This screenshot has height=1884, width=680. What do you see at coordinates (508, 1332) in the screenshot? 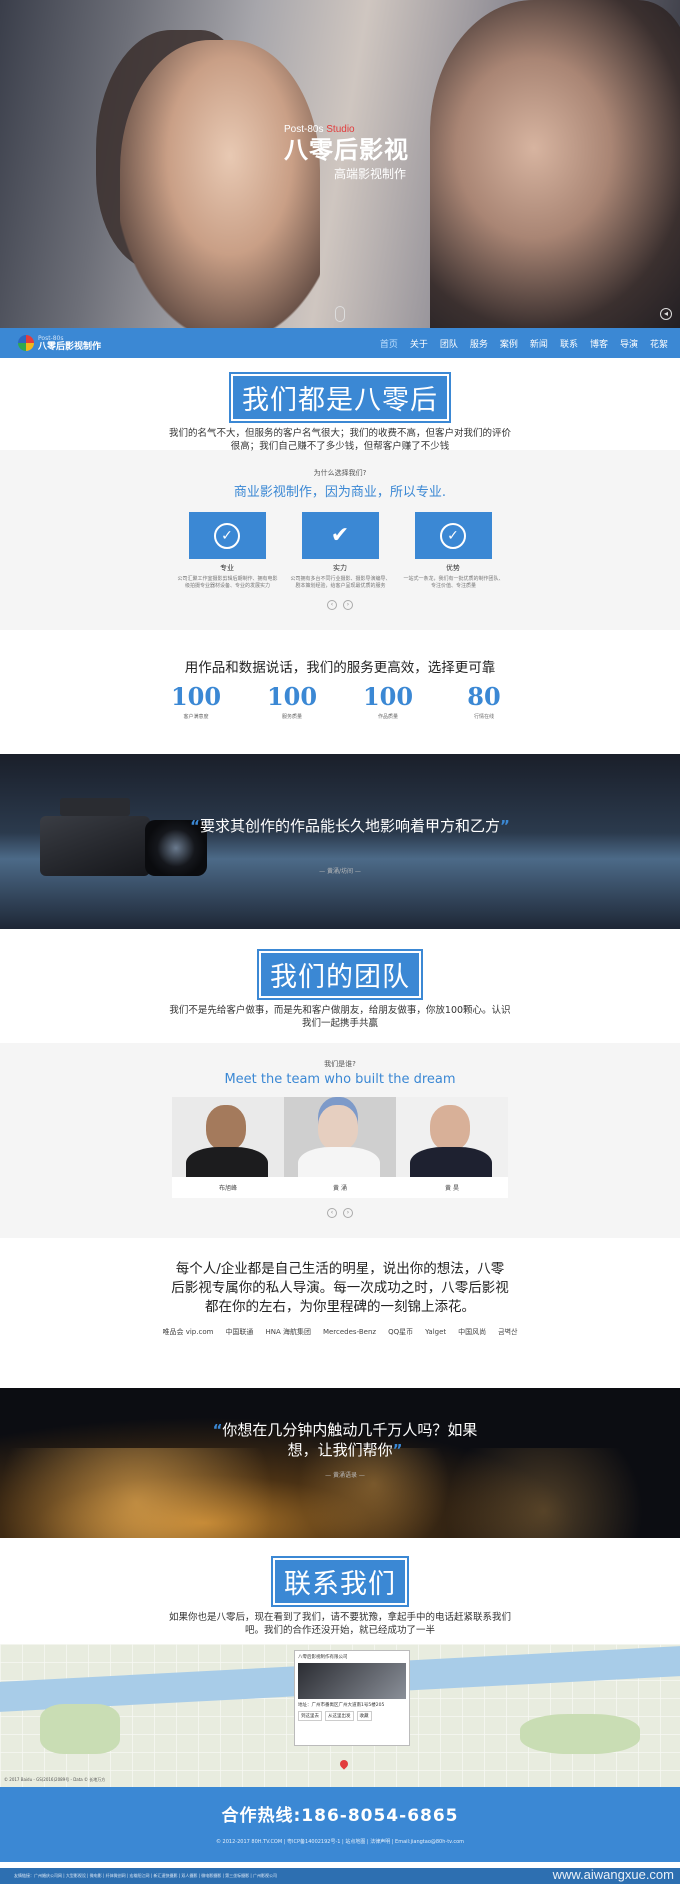
I see `client-logo-korean: 금벽산` at bounding box center [508, 1332].